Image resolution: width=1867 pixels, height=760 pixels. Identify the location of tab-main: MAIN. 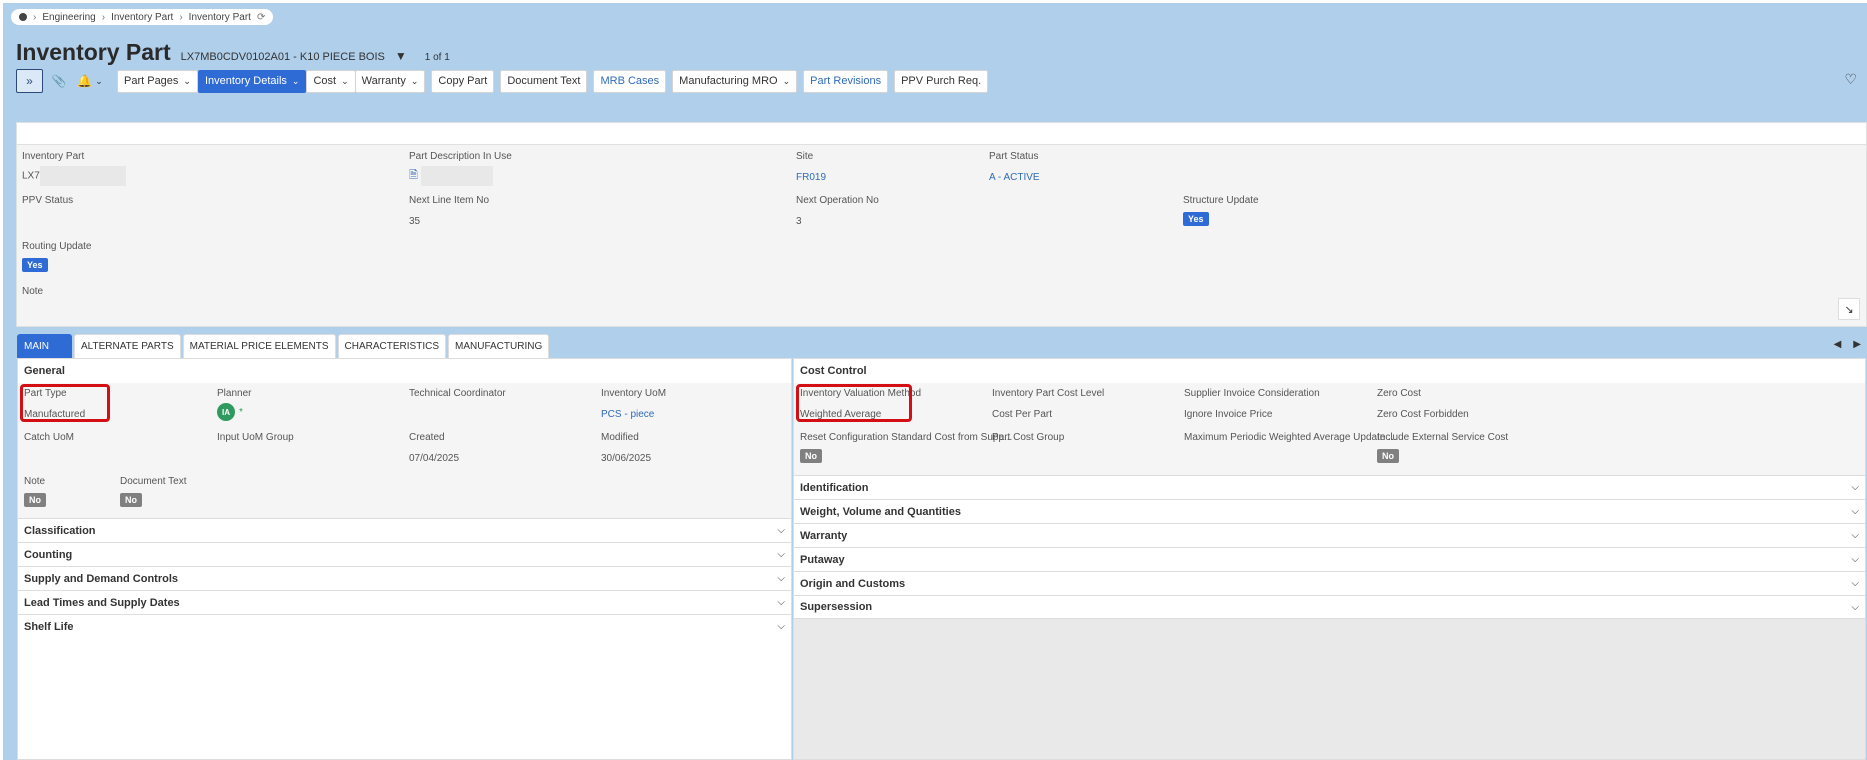
(44, 346).